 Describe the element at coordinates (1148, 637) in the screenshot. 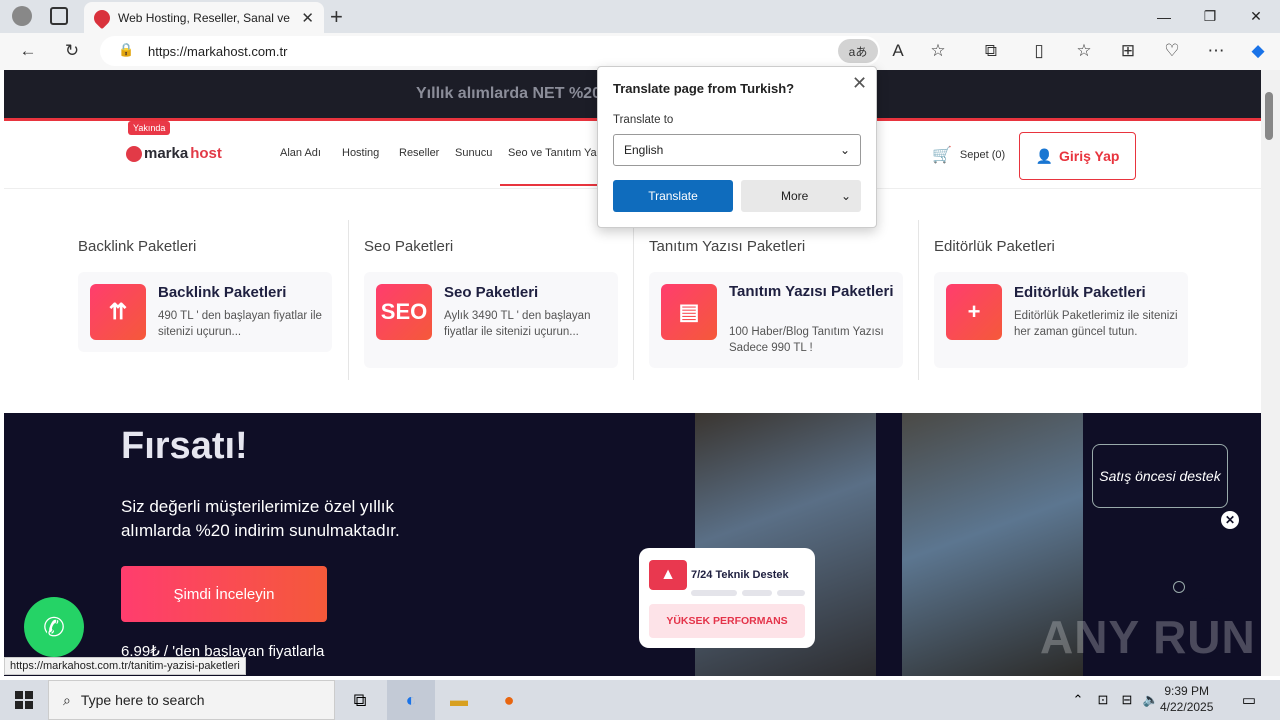

I see `watermark: ANY RUN` at that location.